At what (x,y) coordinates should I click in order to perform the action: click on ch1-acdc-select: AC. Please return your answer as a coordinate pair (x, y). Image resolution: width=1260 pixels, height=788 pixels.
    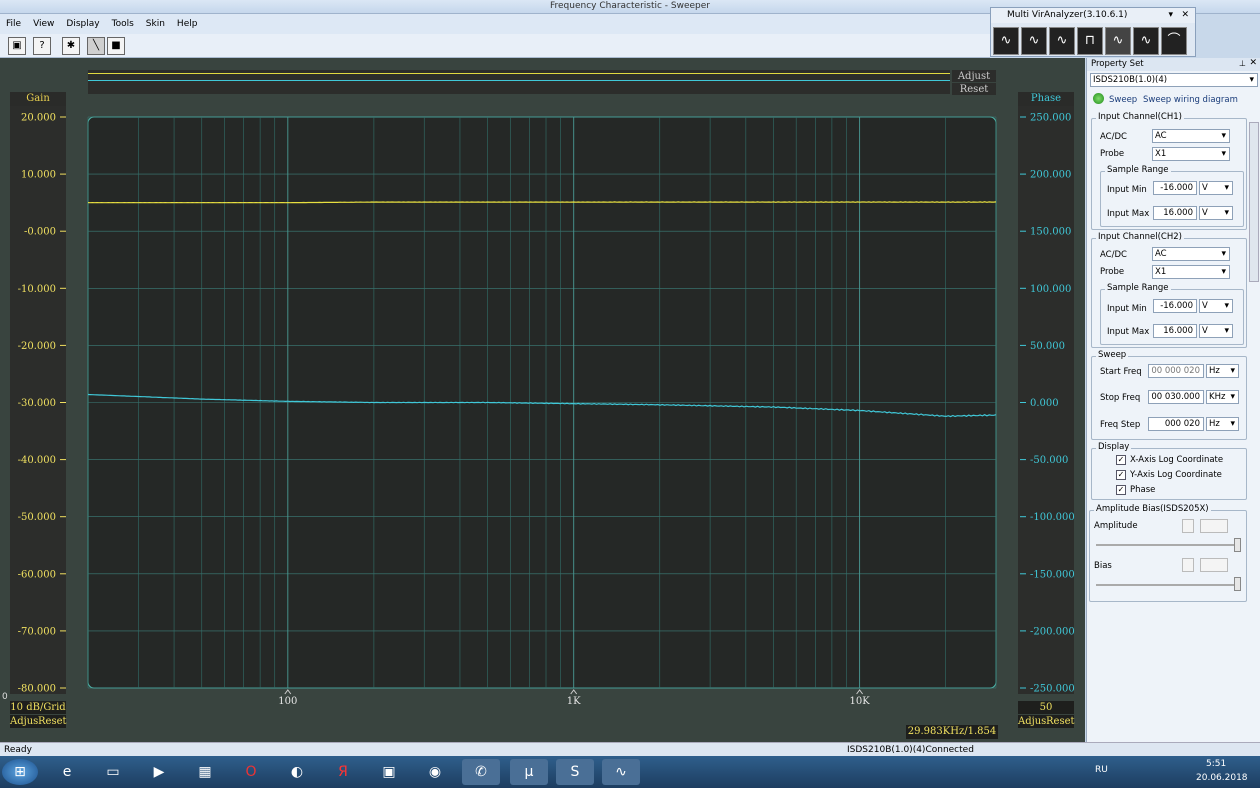
    Looking at the image, I should click on (1191, 136).